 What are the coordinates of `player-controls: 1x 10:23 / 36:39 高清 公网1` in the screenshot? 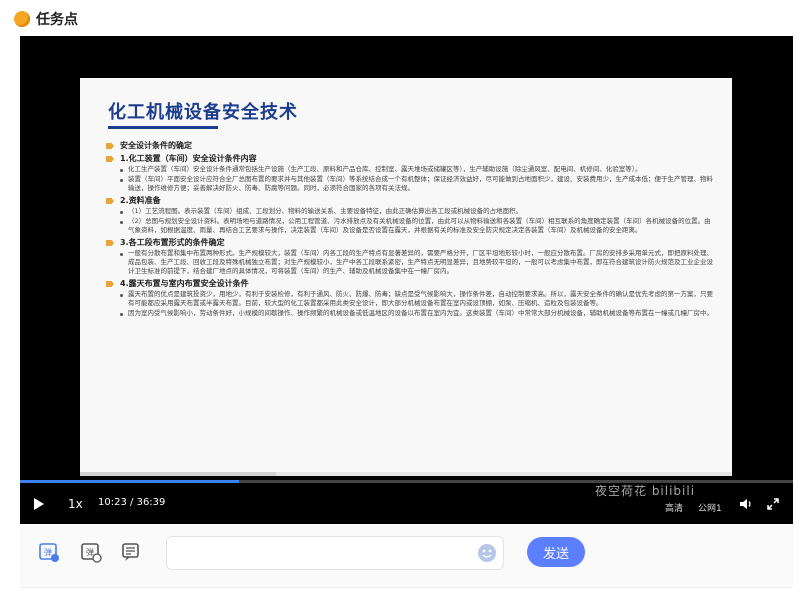 It's located at (406, 502).